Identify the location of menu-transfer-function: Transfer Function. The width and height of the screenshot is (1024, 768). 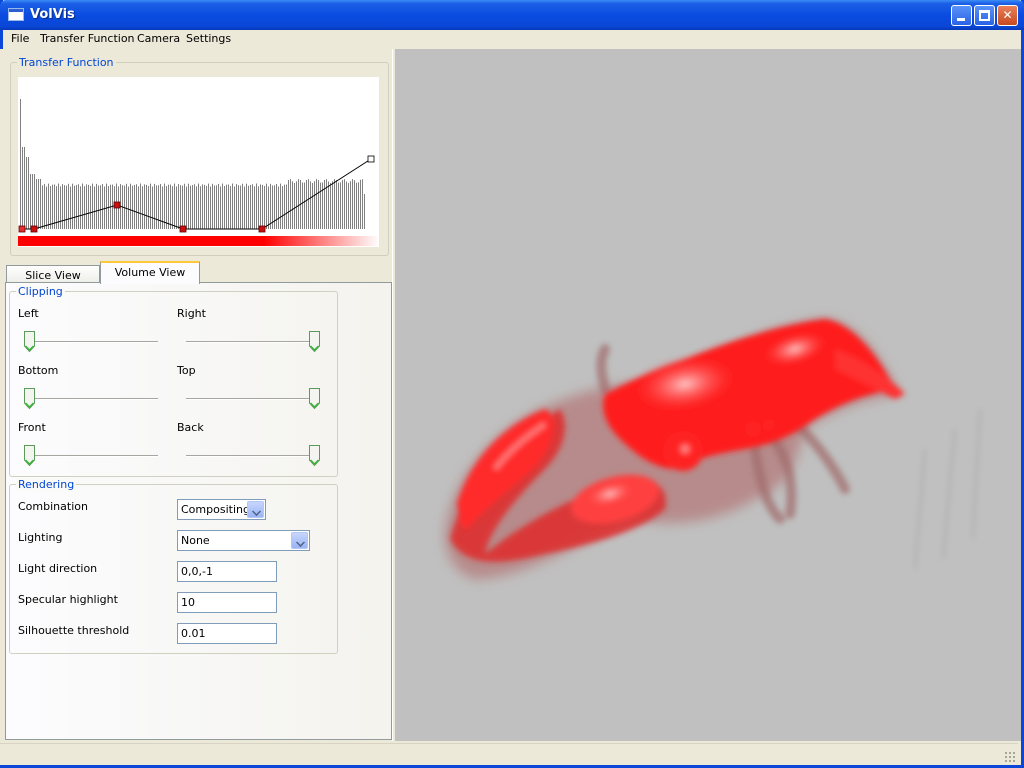
(87, 38).